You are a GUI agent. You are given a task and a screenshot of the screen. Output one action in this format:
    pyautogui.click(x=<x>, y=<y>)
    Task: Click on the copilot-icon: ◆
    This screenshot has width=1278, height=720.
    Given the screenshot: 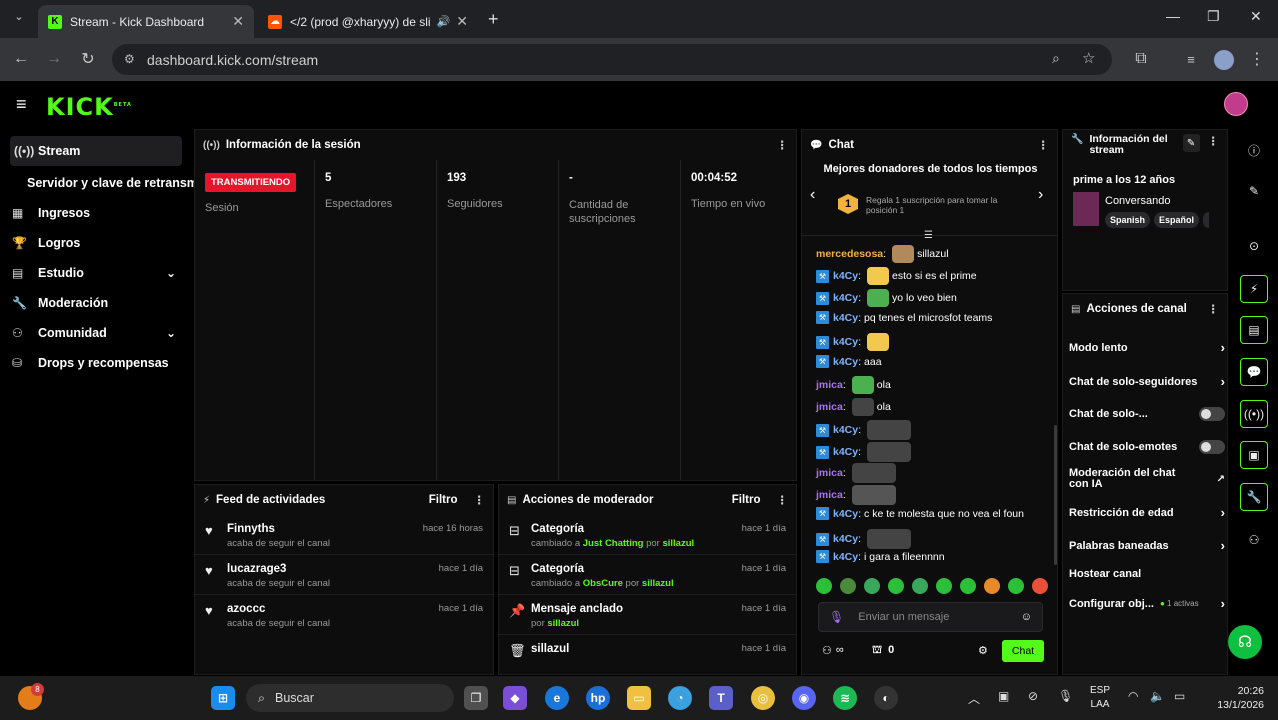 What is the action you would take?
    pyautogui.click(x=515, y=698)
    